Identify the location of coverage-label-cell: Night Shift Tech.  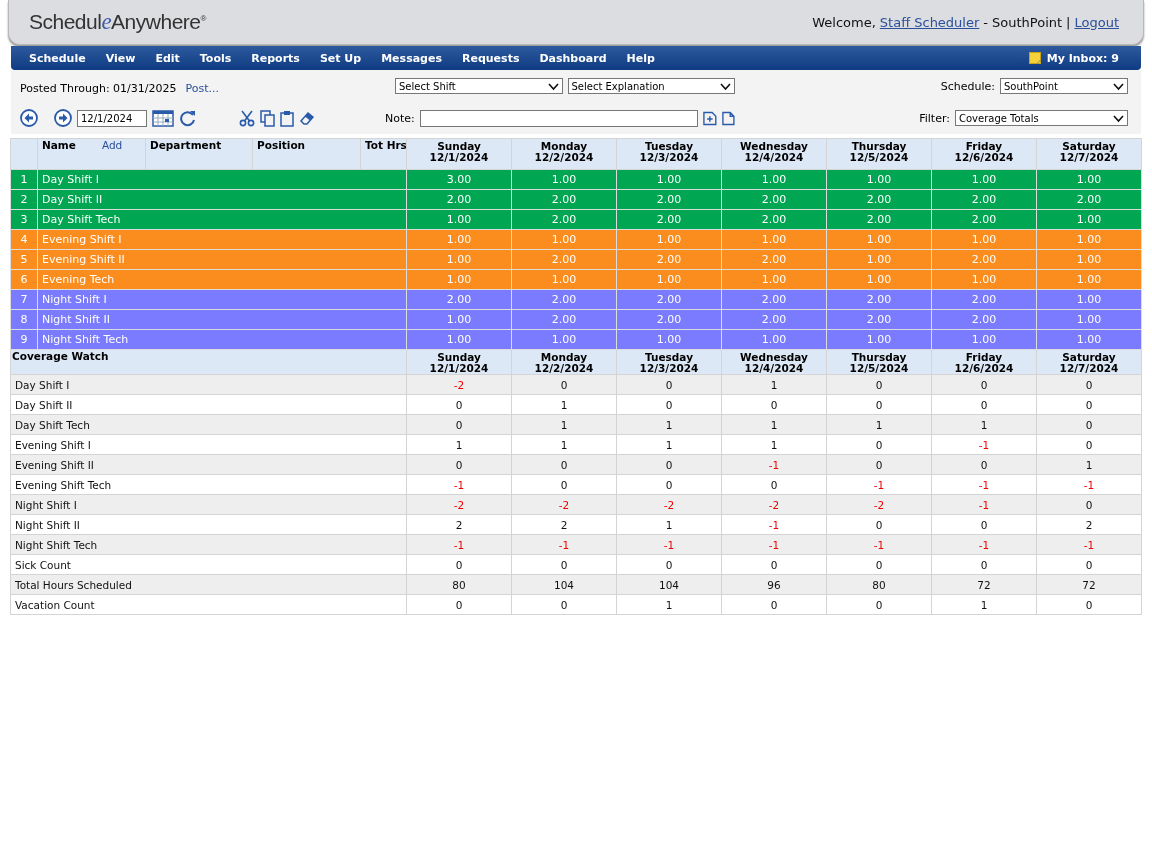
(208, 544).